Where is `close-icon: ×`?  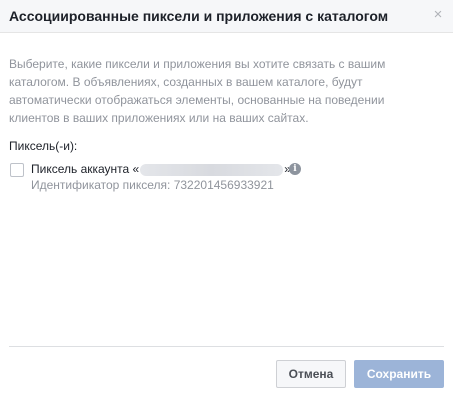
close-icon: × is located at coordinates (438, 15).